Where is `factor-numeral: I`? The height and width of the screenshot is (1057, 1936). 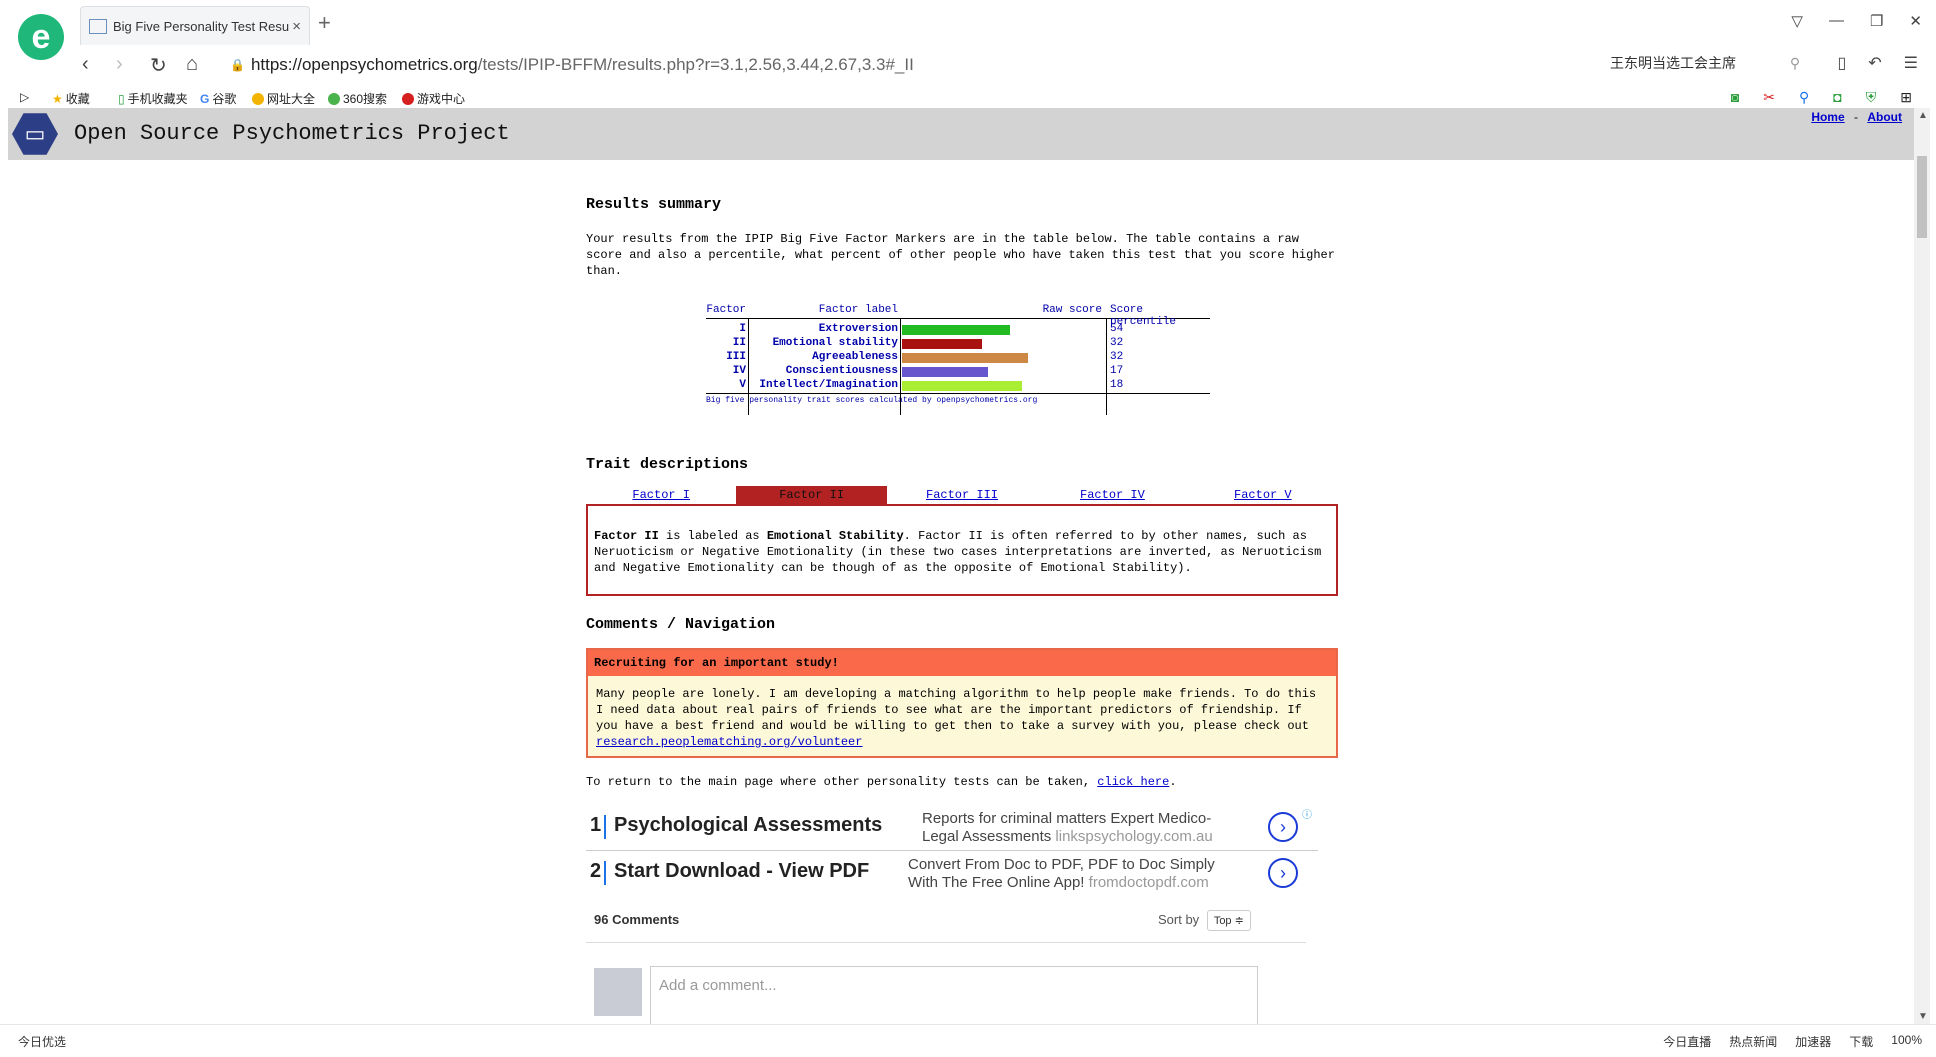
factor-numeral: I is located at coordinates (742, 329).